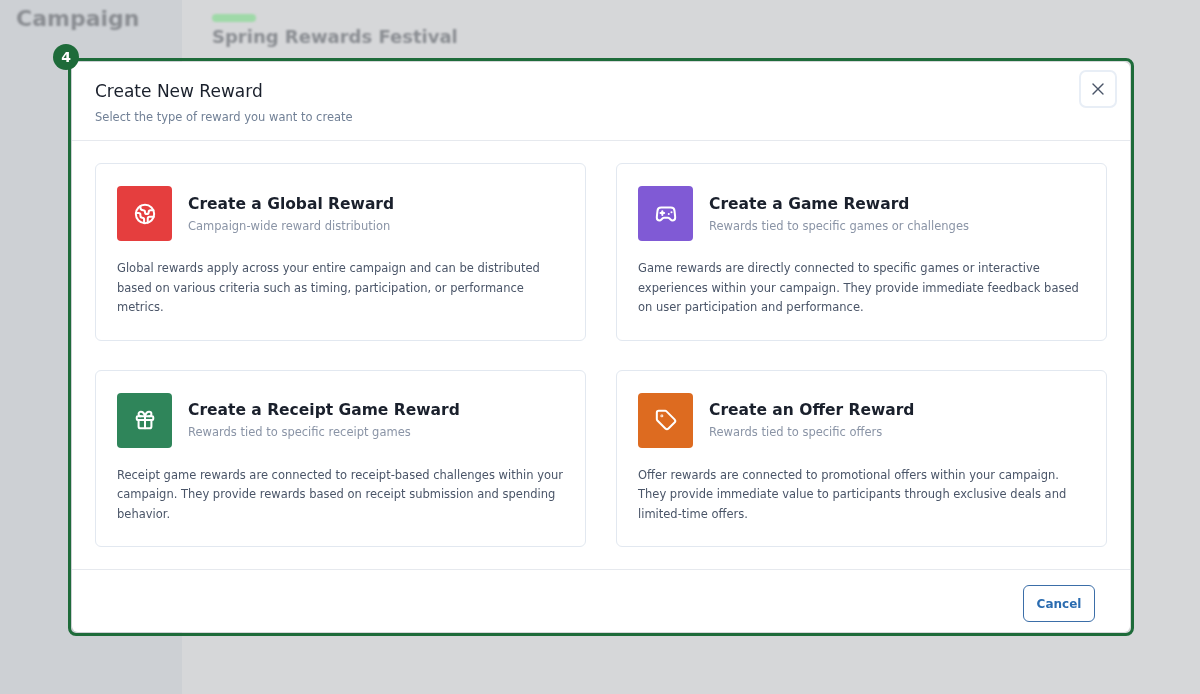 This screenshot has height=694, width=1200. I want to click on option-subtitle: Rewards tied to specific receipt games, so click(300, 432).